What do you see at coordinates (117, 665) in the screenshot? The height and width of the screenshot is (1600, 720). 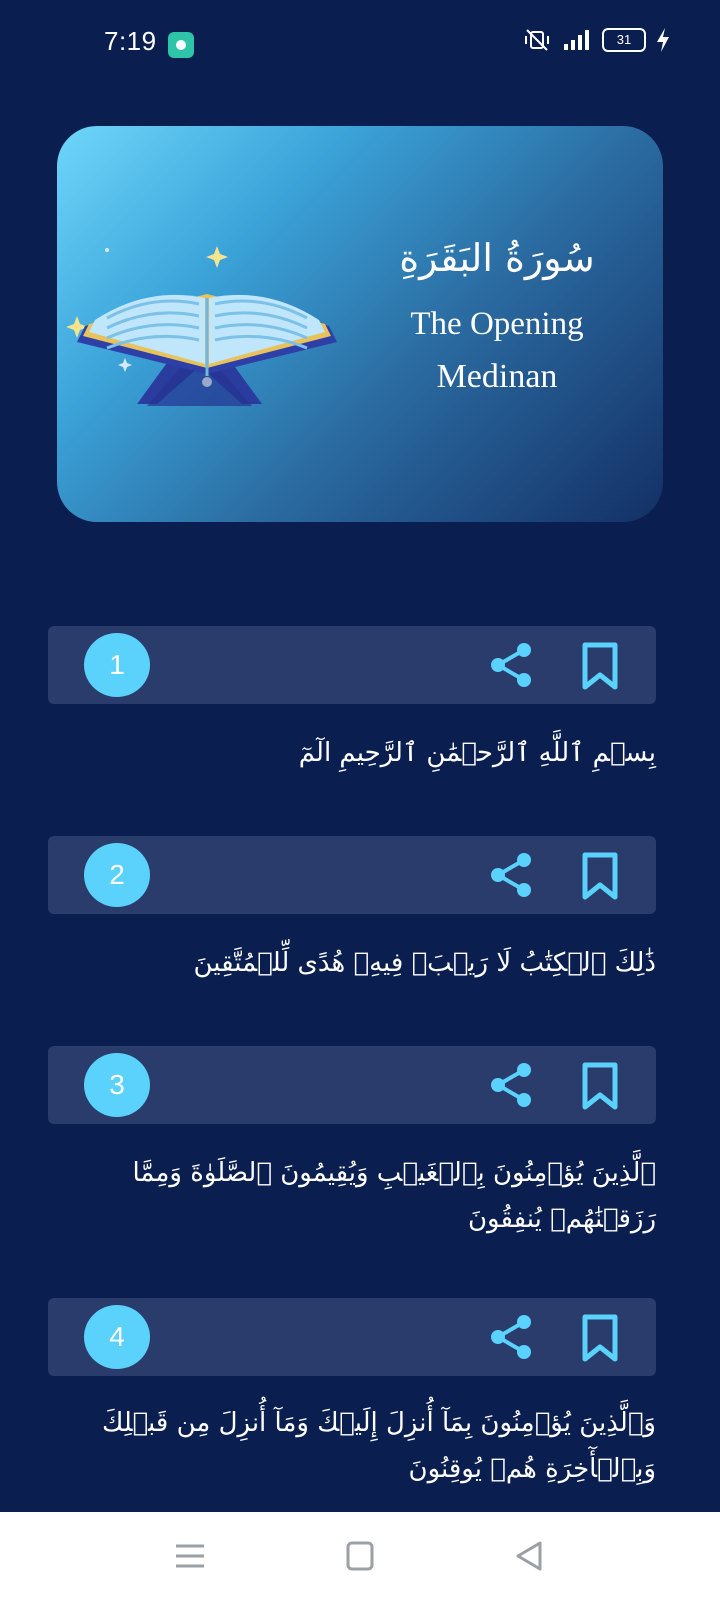 I see `ayah-number-badge: 1` at bounding box center [117, 665].